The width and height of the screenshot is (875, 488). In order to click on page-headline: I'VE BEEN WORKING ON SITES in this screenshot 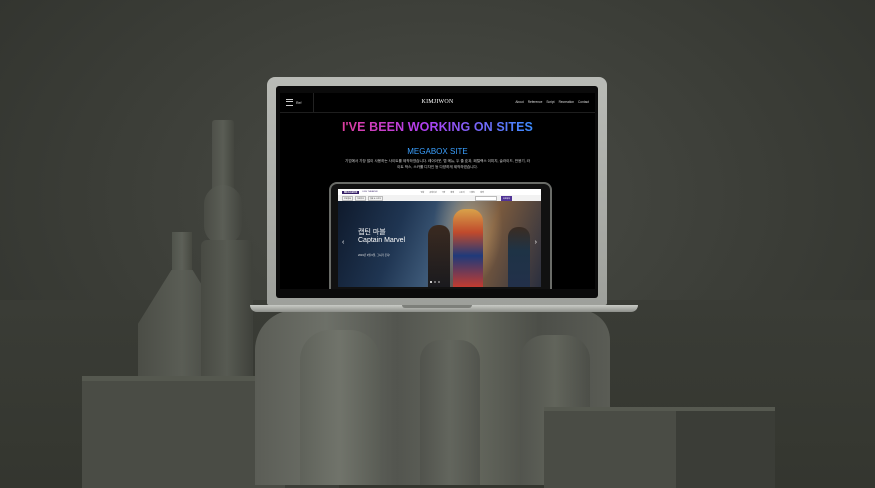, I will do `click(437, 127)`.